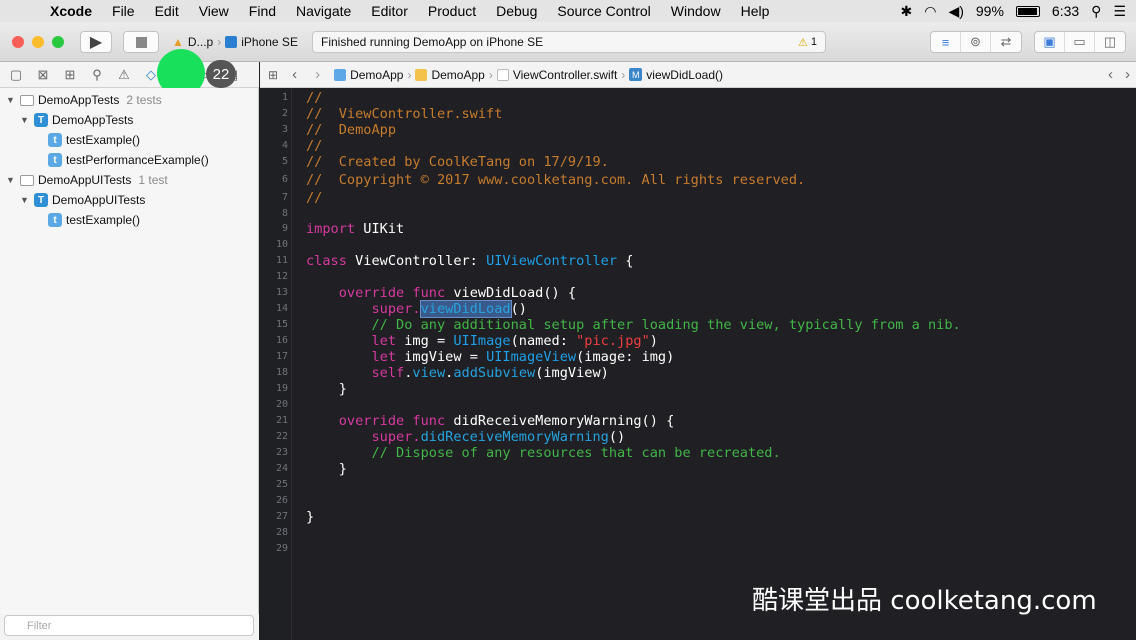  I want to click on line-number: 17, so click(274, 356).